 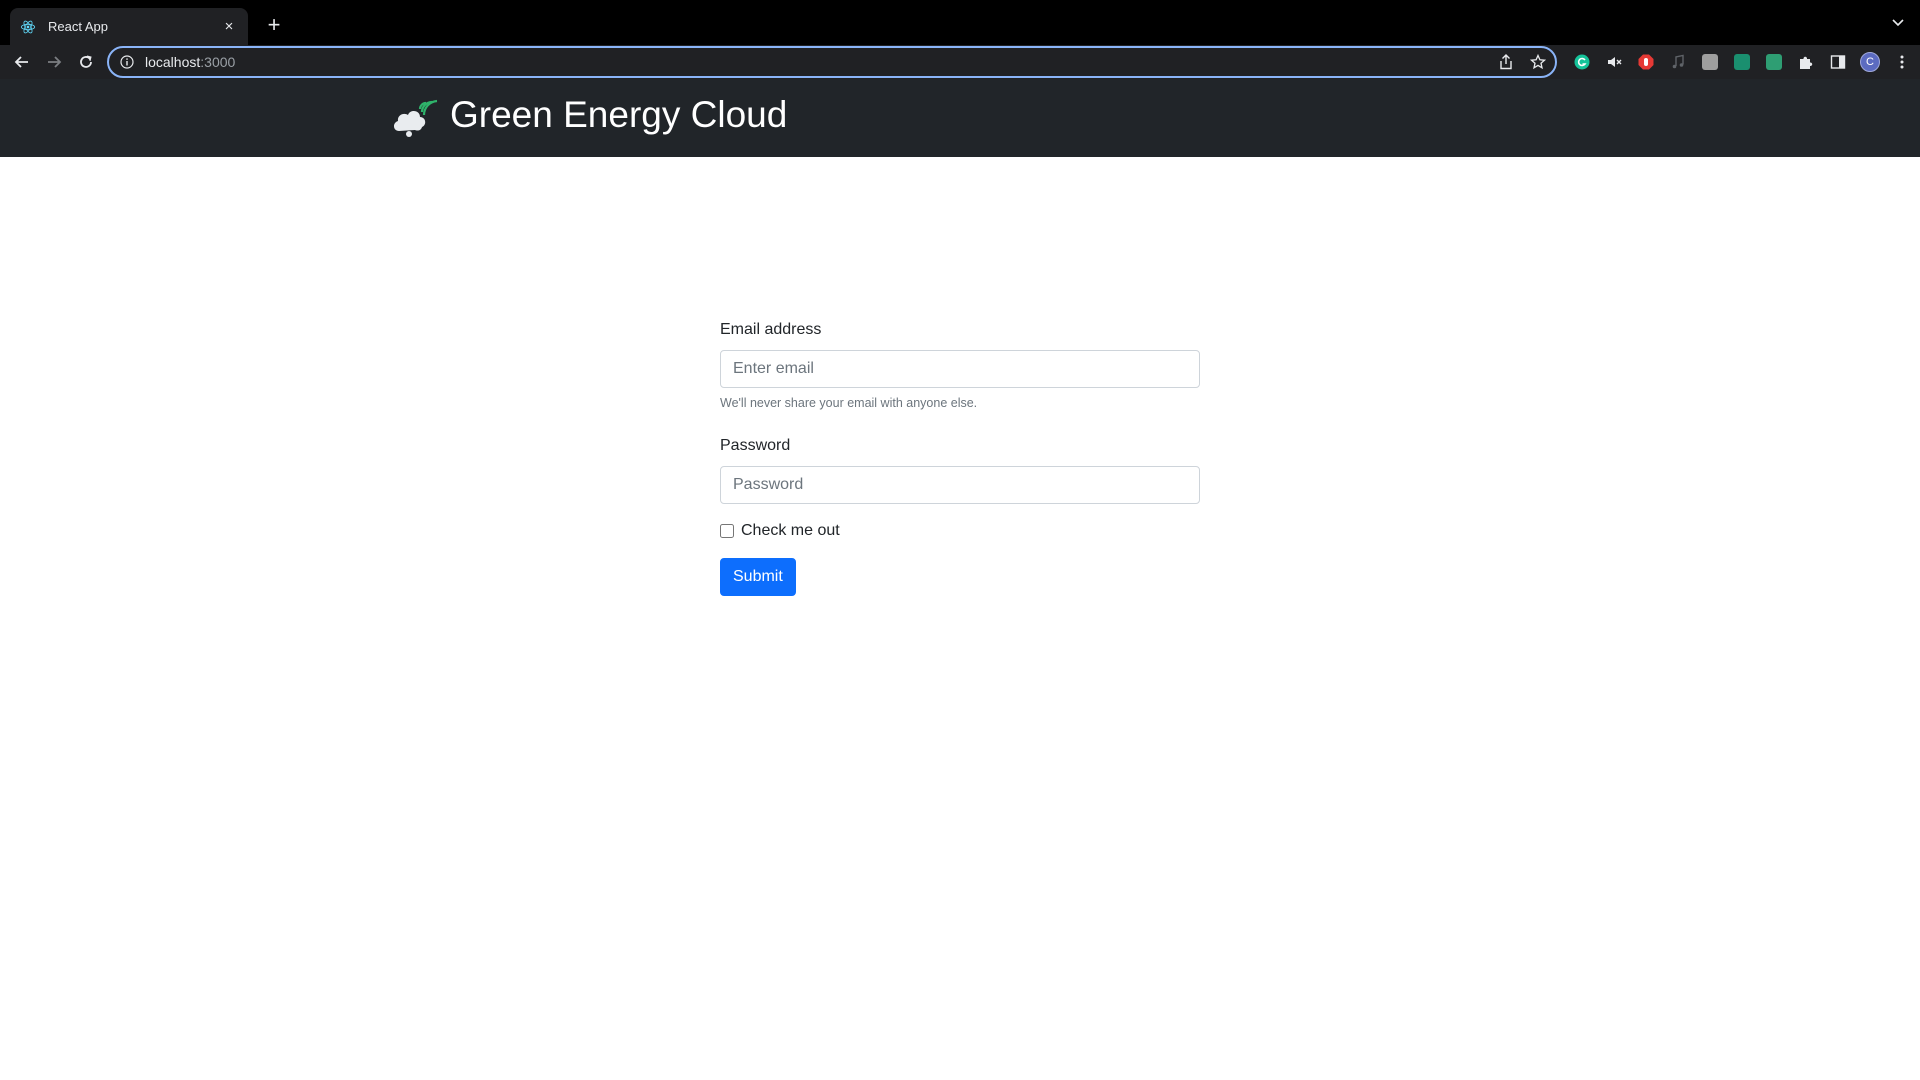 What do you see at coordinates (1806, 62) in the screenshot?
I see `puzzle-icon` at bounding box center [1806, 62].